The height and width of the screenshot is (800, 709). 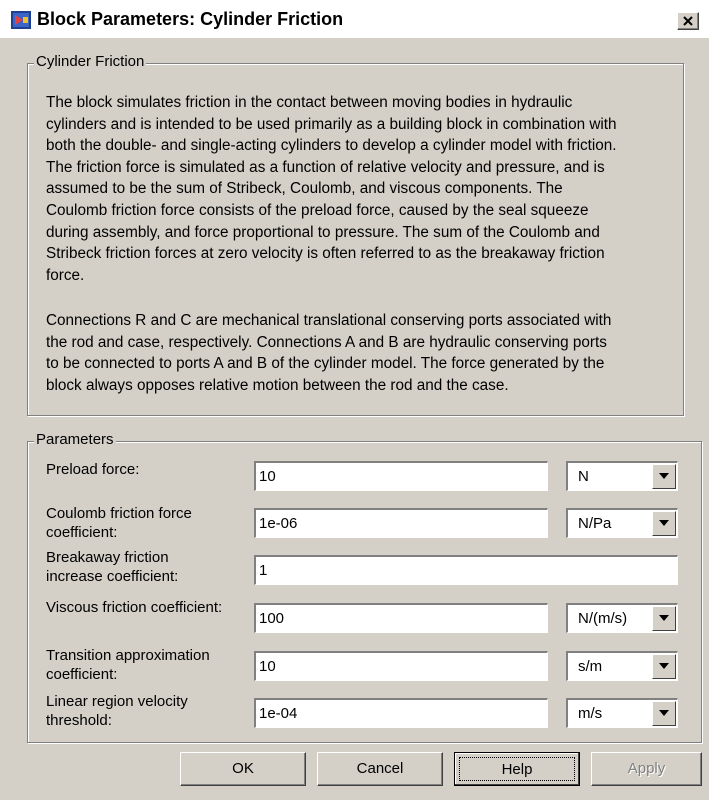 What do you see at coordinates (128, 655) in the screenshot?
I see `label-line: Transition approximation` at bounding box center [128, 655].